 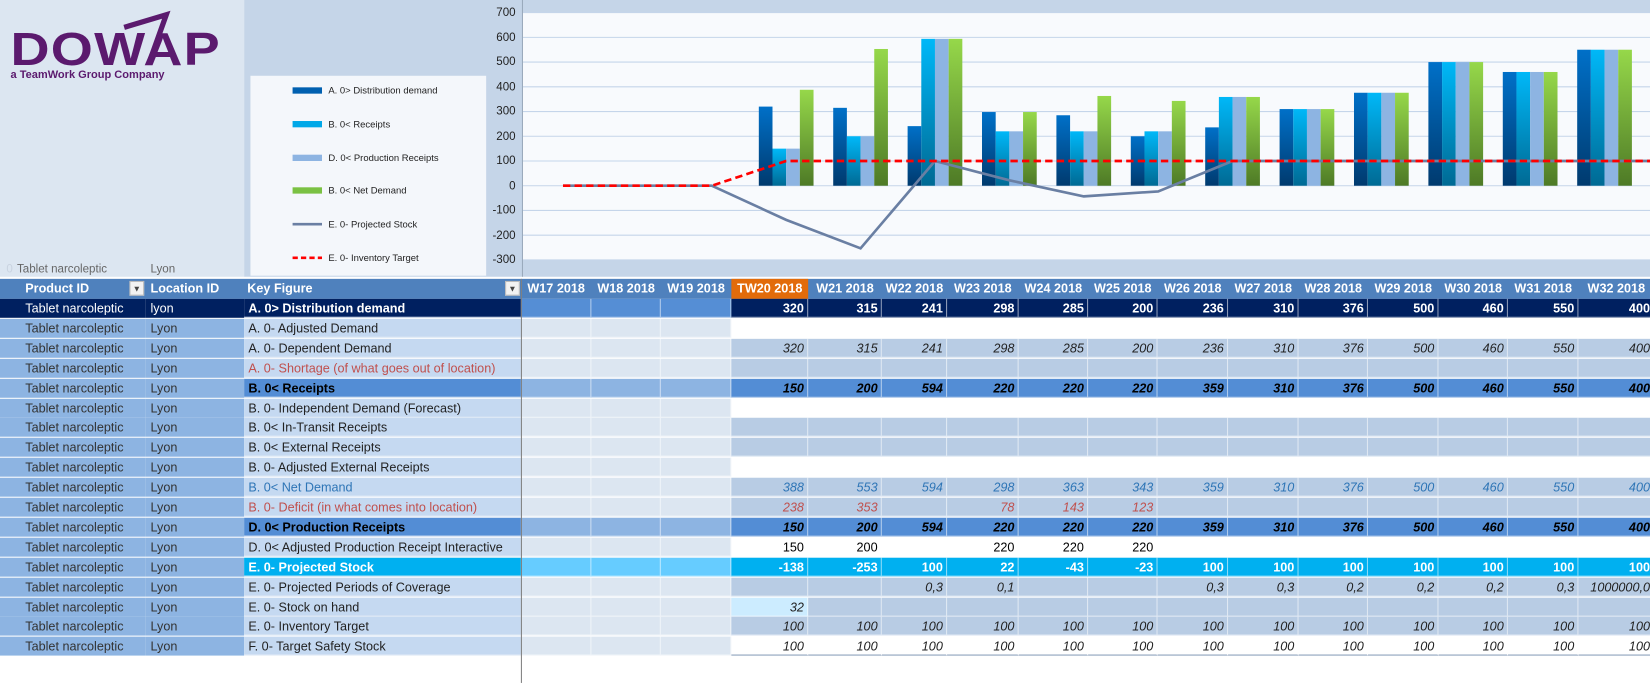 What do you see at coordinates (1472, 289) in the screenshot?
I see `week-header: W30 2018` at bounding box center [1472, 289].